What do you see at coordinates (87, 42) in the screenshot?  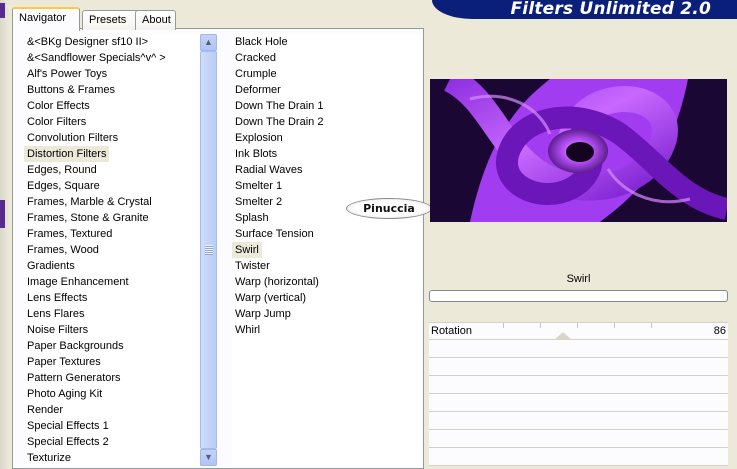 I see `category-item: &<BKg Designer sf10 II>` at bounding box center [87, 42].